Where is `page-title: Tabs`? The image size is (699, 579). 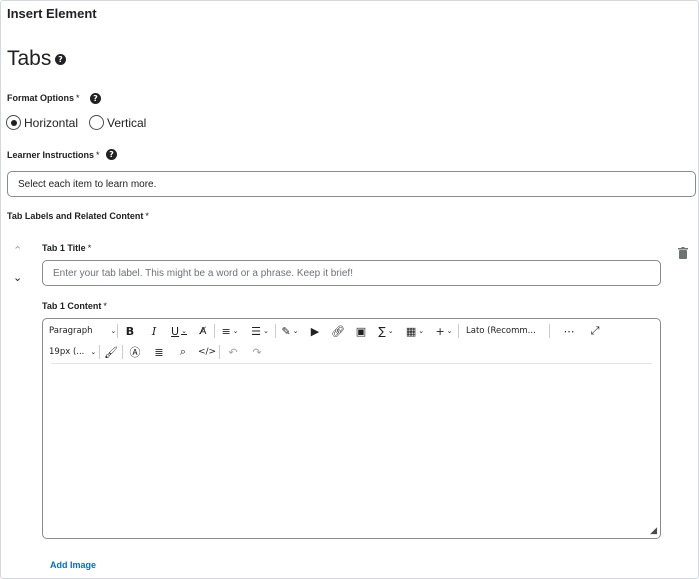
page-title: Tabs is located at coordinates (29, 58).